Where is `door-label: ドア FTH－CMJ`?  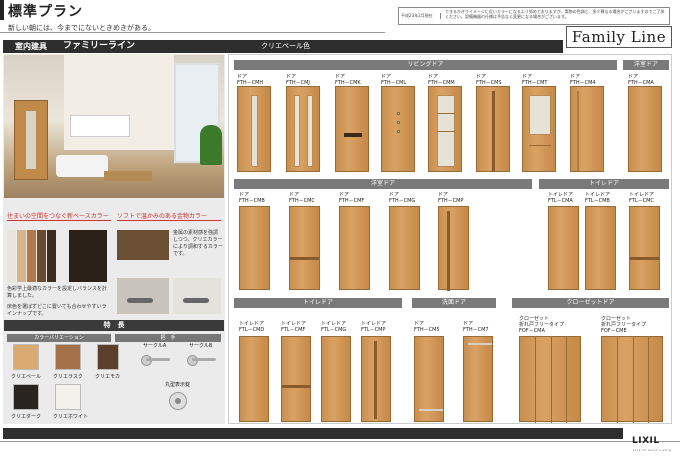
door-label: ドア FTH－CMJ is located at coordinates (298, 80).